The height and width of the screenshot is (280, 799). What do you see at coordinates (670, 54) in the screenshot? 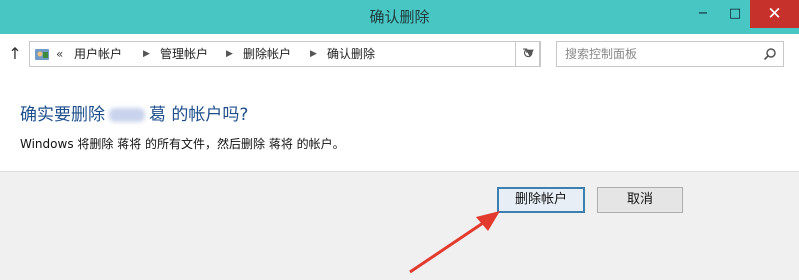
I see `search-box: 搜索控制面板` at bounding box center [670, 54].